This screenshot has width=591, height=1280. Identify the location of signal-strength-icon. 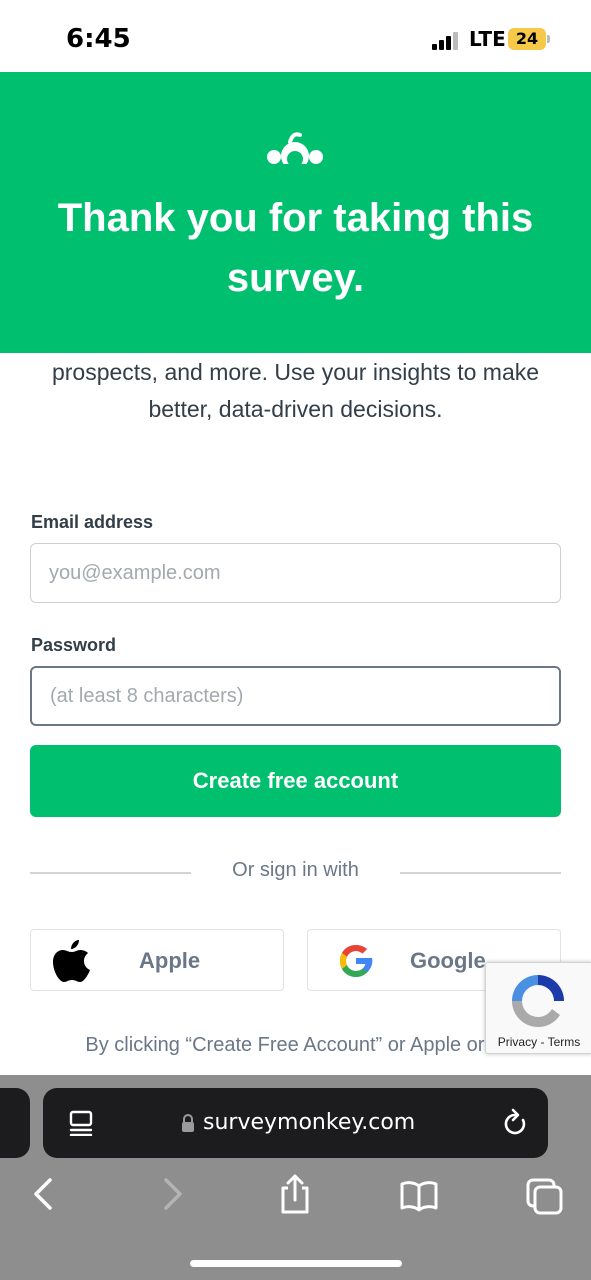
(447, 40).